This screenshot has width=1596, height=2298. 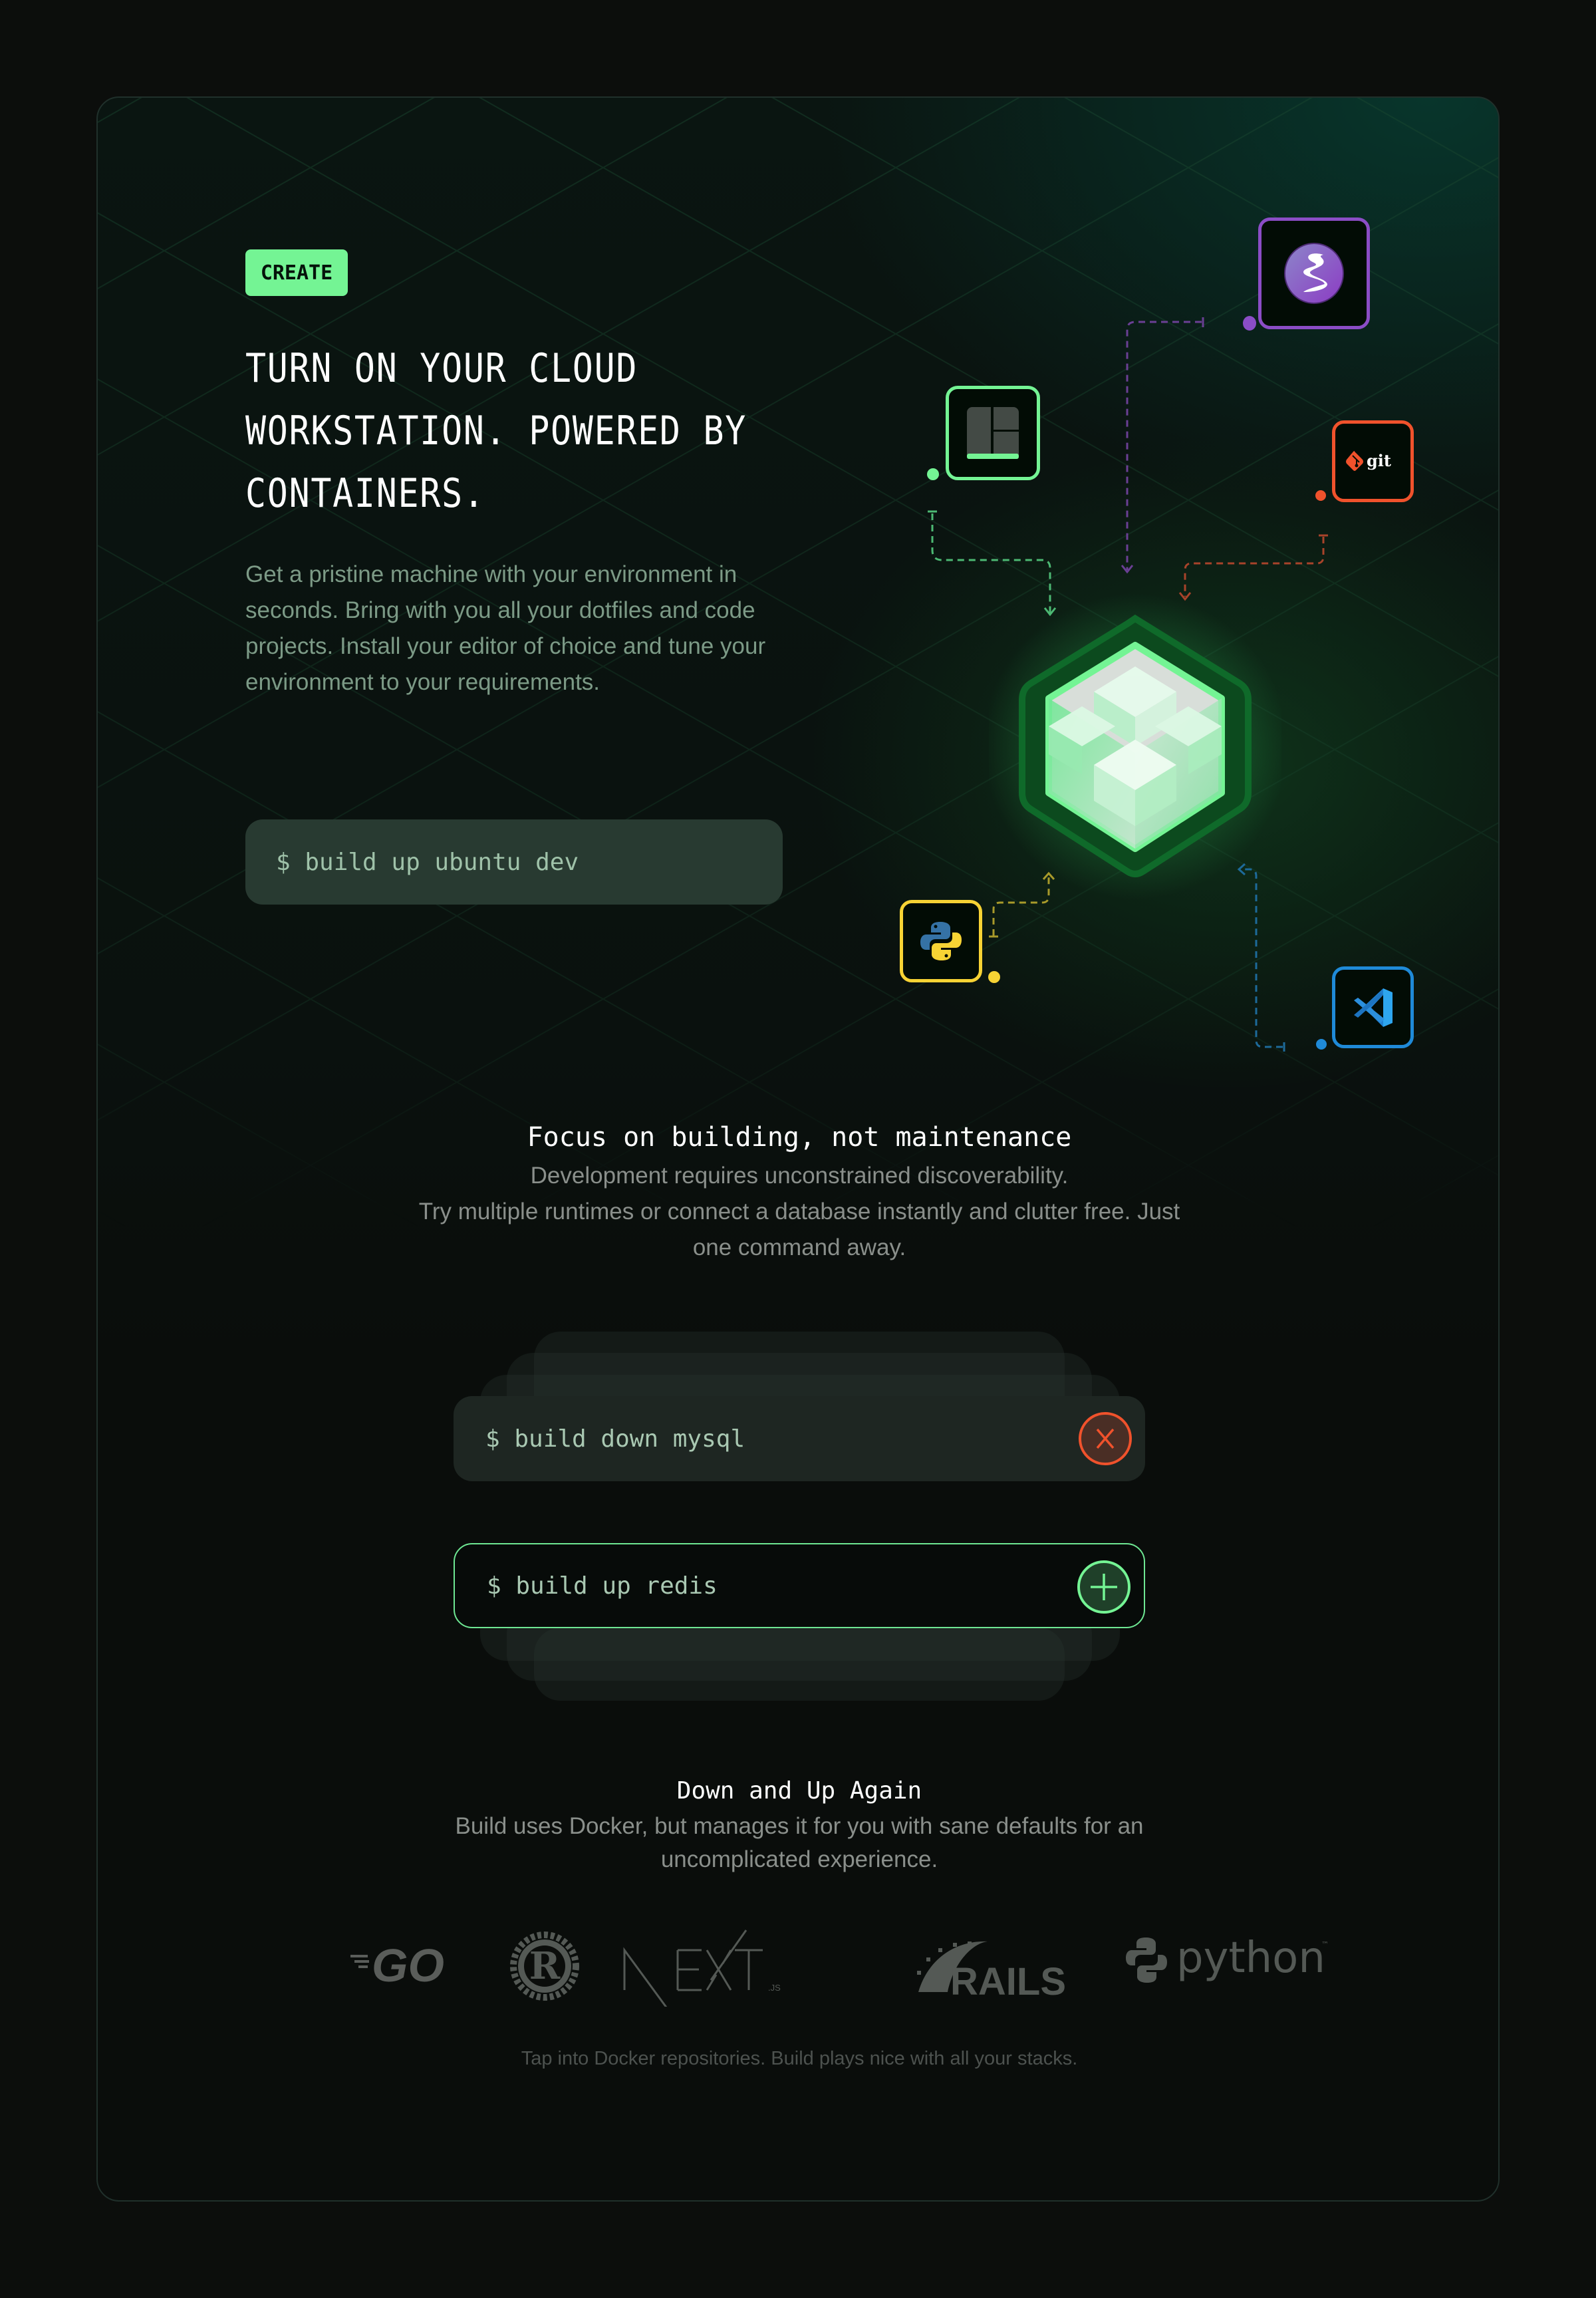 I want to click on connector-line-emacs, so click(x=1164, y=445).